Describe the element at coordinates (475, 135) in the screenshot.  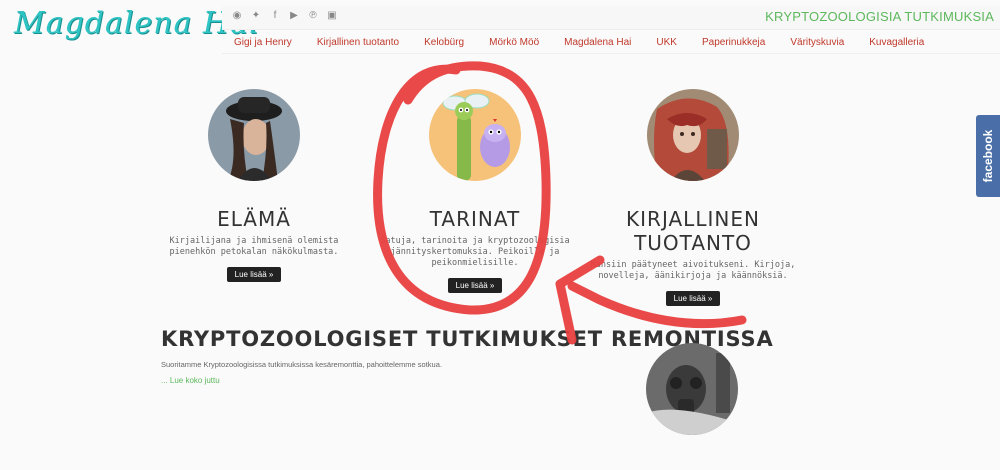
I see `cartoon-illustration` at that location.